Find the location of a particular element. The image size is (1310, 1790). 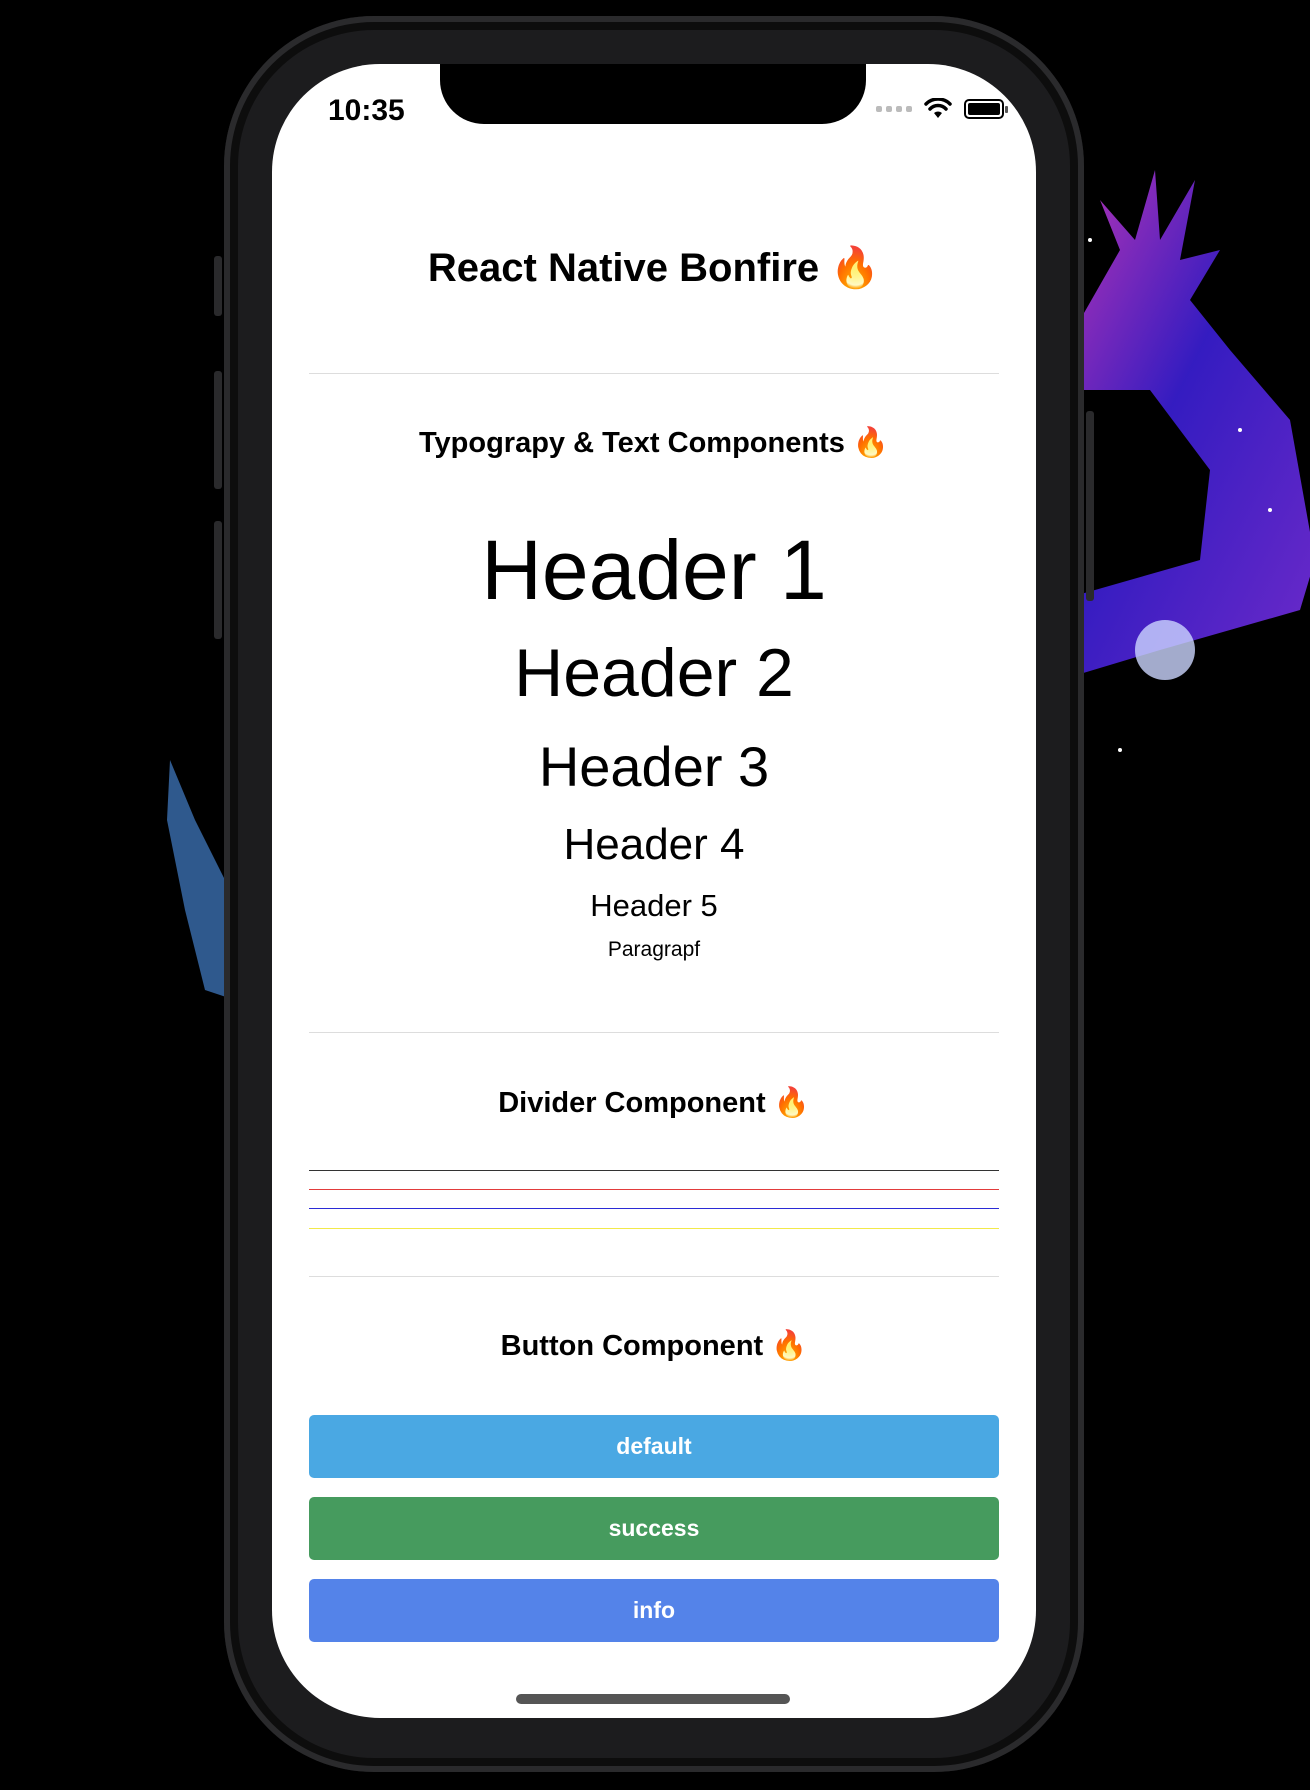

header-4: Header 4 is located at coordinates (654, 844).